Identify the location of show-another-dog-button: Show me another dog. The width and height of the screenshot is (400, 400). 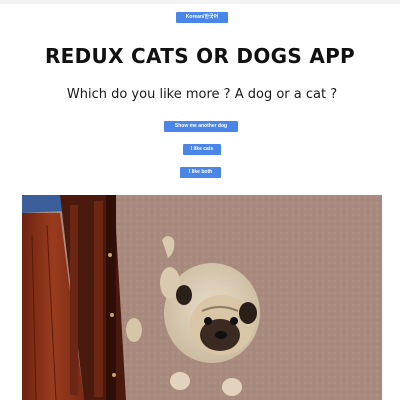
(201, 126).